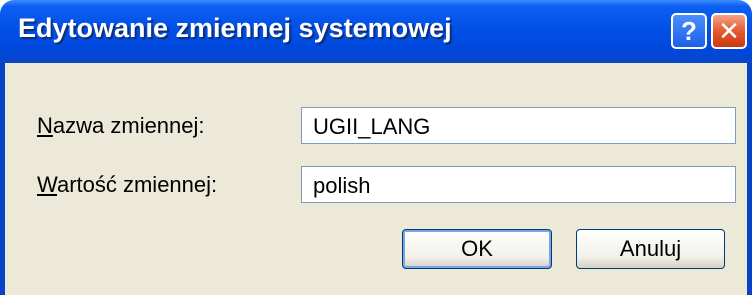 The height and width of the screenshot is (295, 752). I want to click on variable-name-input: UGII_LANG, so click(518, 125).